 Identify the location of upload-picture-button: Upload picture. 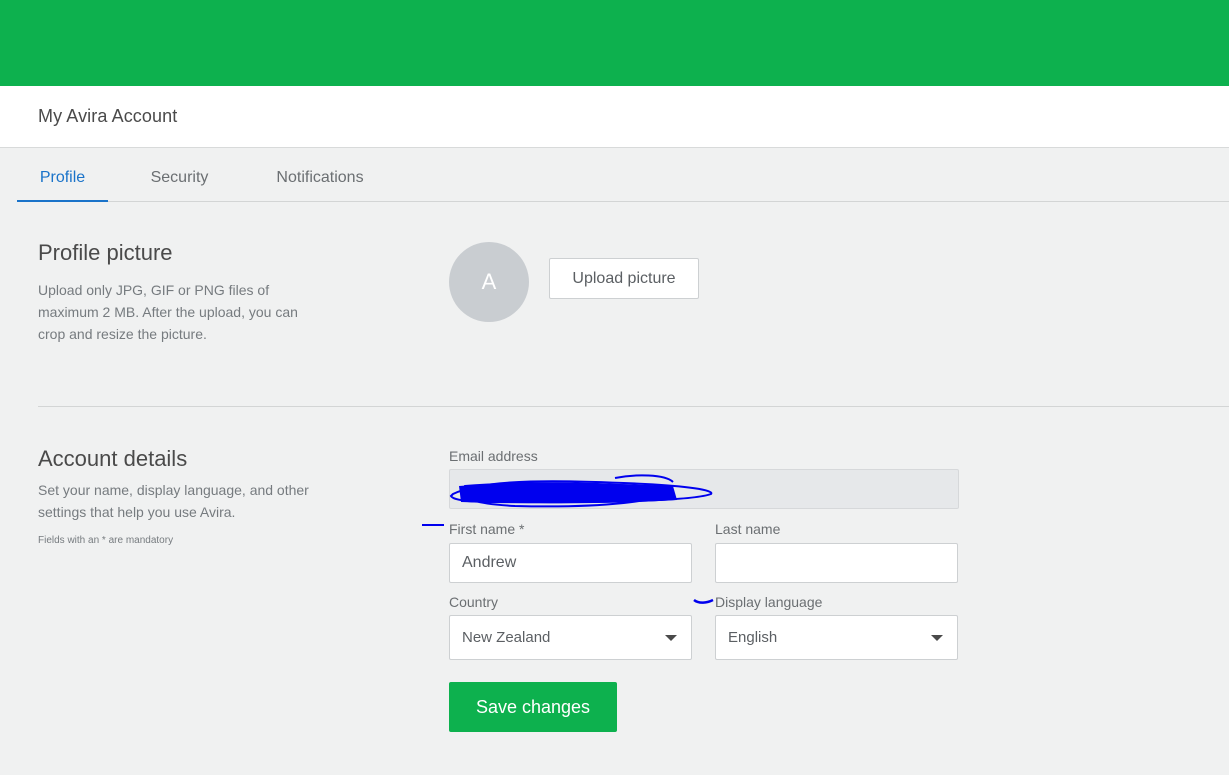
(624, 278).